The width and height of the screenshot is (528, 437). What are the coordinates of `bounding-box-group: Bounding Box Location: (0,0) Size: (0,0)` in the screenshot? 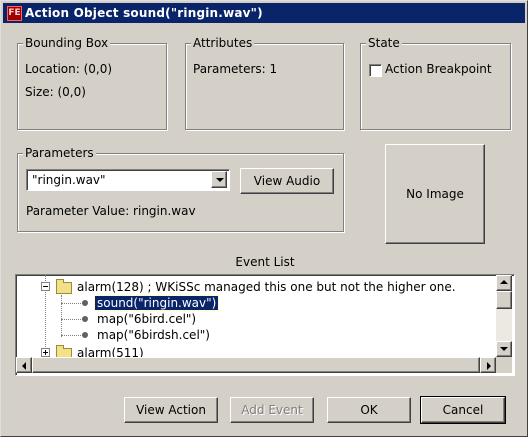 It's located at (92, 83).